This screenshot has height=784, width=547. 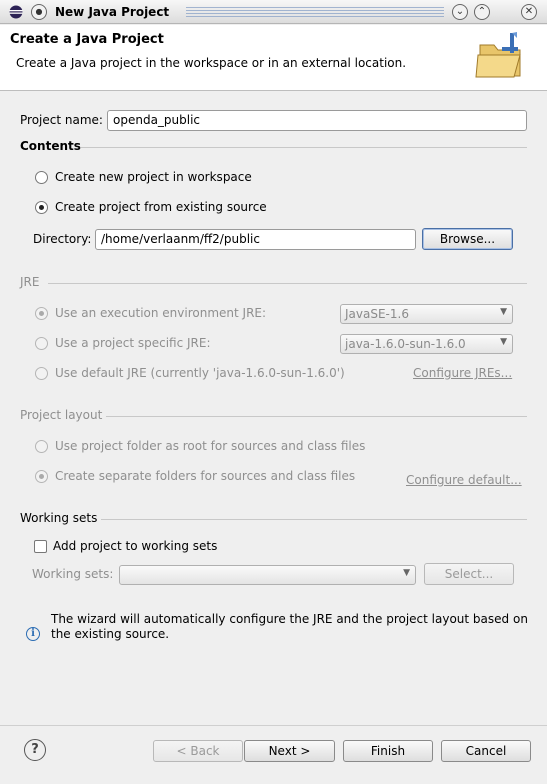 What do you see at coordinates (87, 39) in the screenshot?
I see `banner-heading: Create a Java Project` at bounding box center [87, 39].